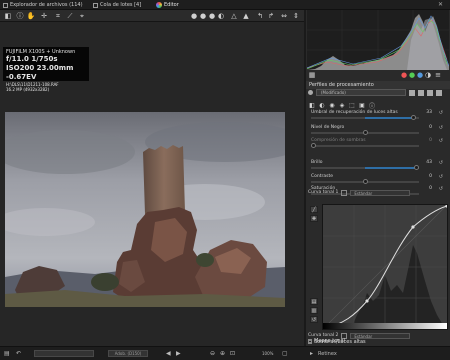 This screenshot has height=360, width=450. I want to click on history-icon: ◧, so click(8, 16).